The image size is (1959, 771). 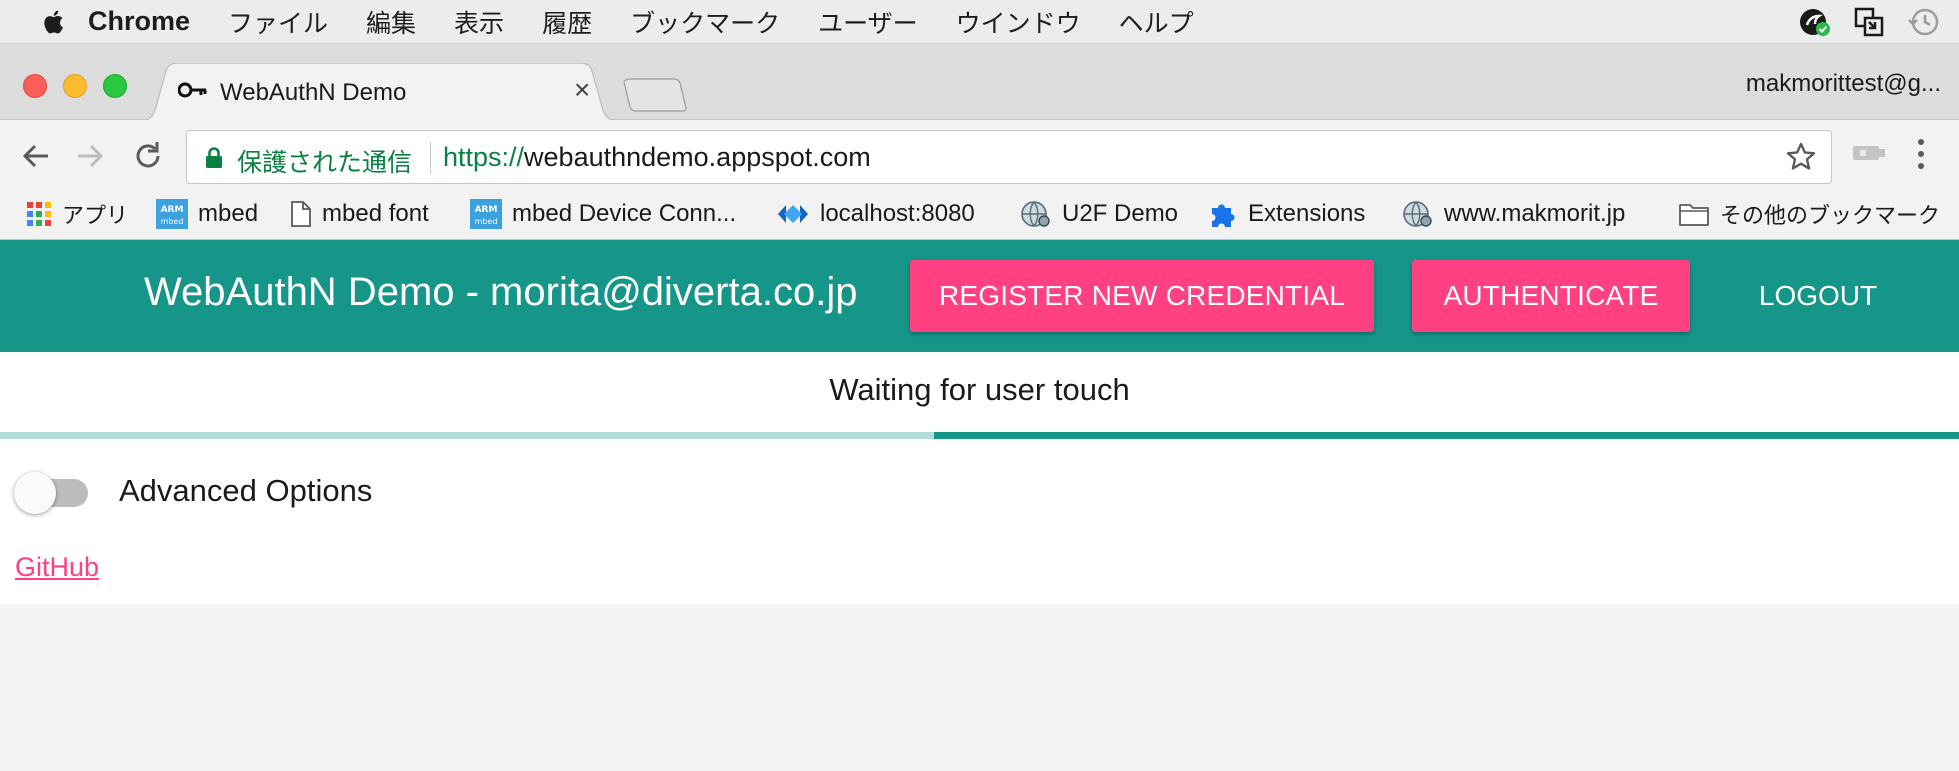 I want to click on menu-edit: 編集, so click(x=391, y=22).